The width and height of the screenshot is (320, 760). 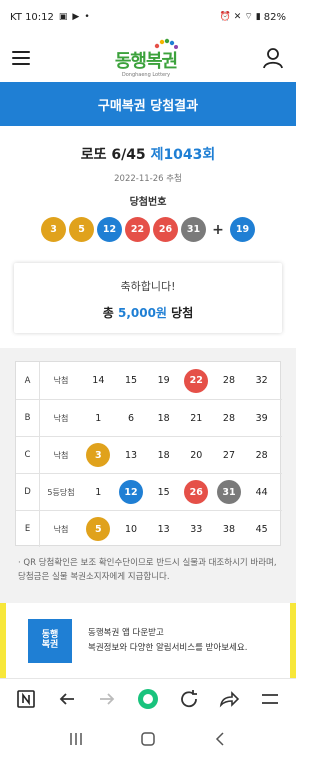 What do you see at coordinates (131, 529) in the screenshot?
I see `ticket-number: 10` at bounding box center [131, 529].